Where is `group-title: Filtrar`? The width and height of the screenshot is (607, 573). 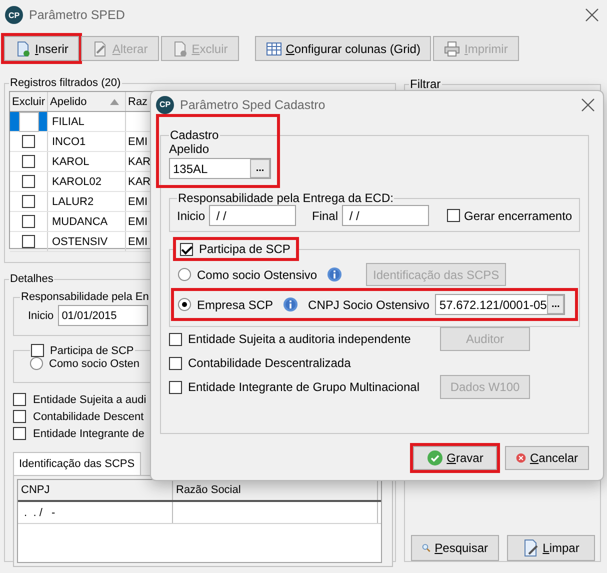
group-title: Filtrar is located at coordinates (425, 84).